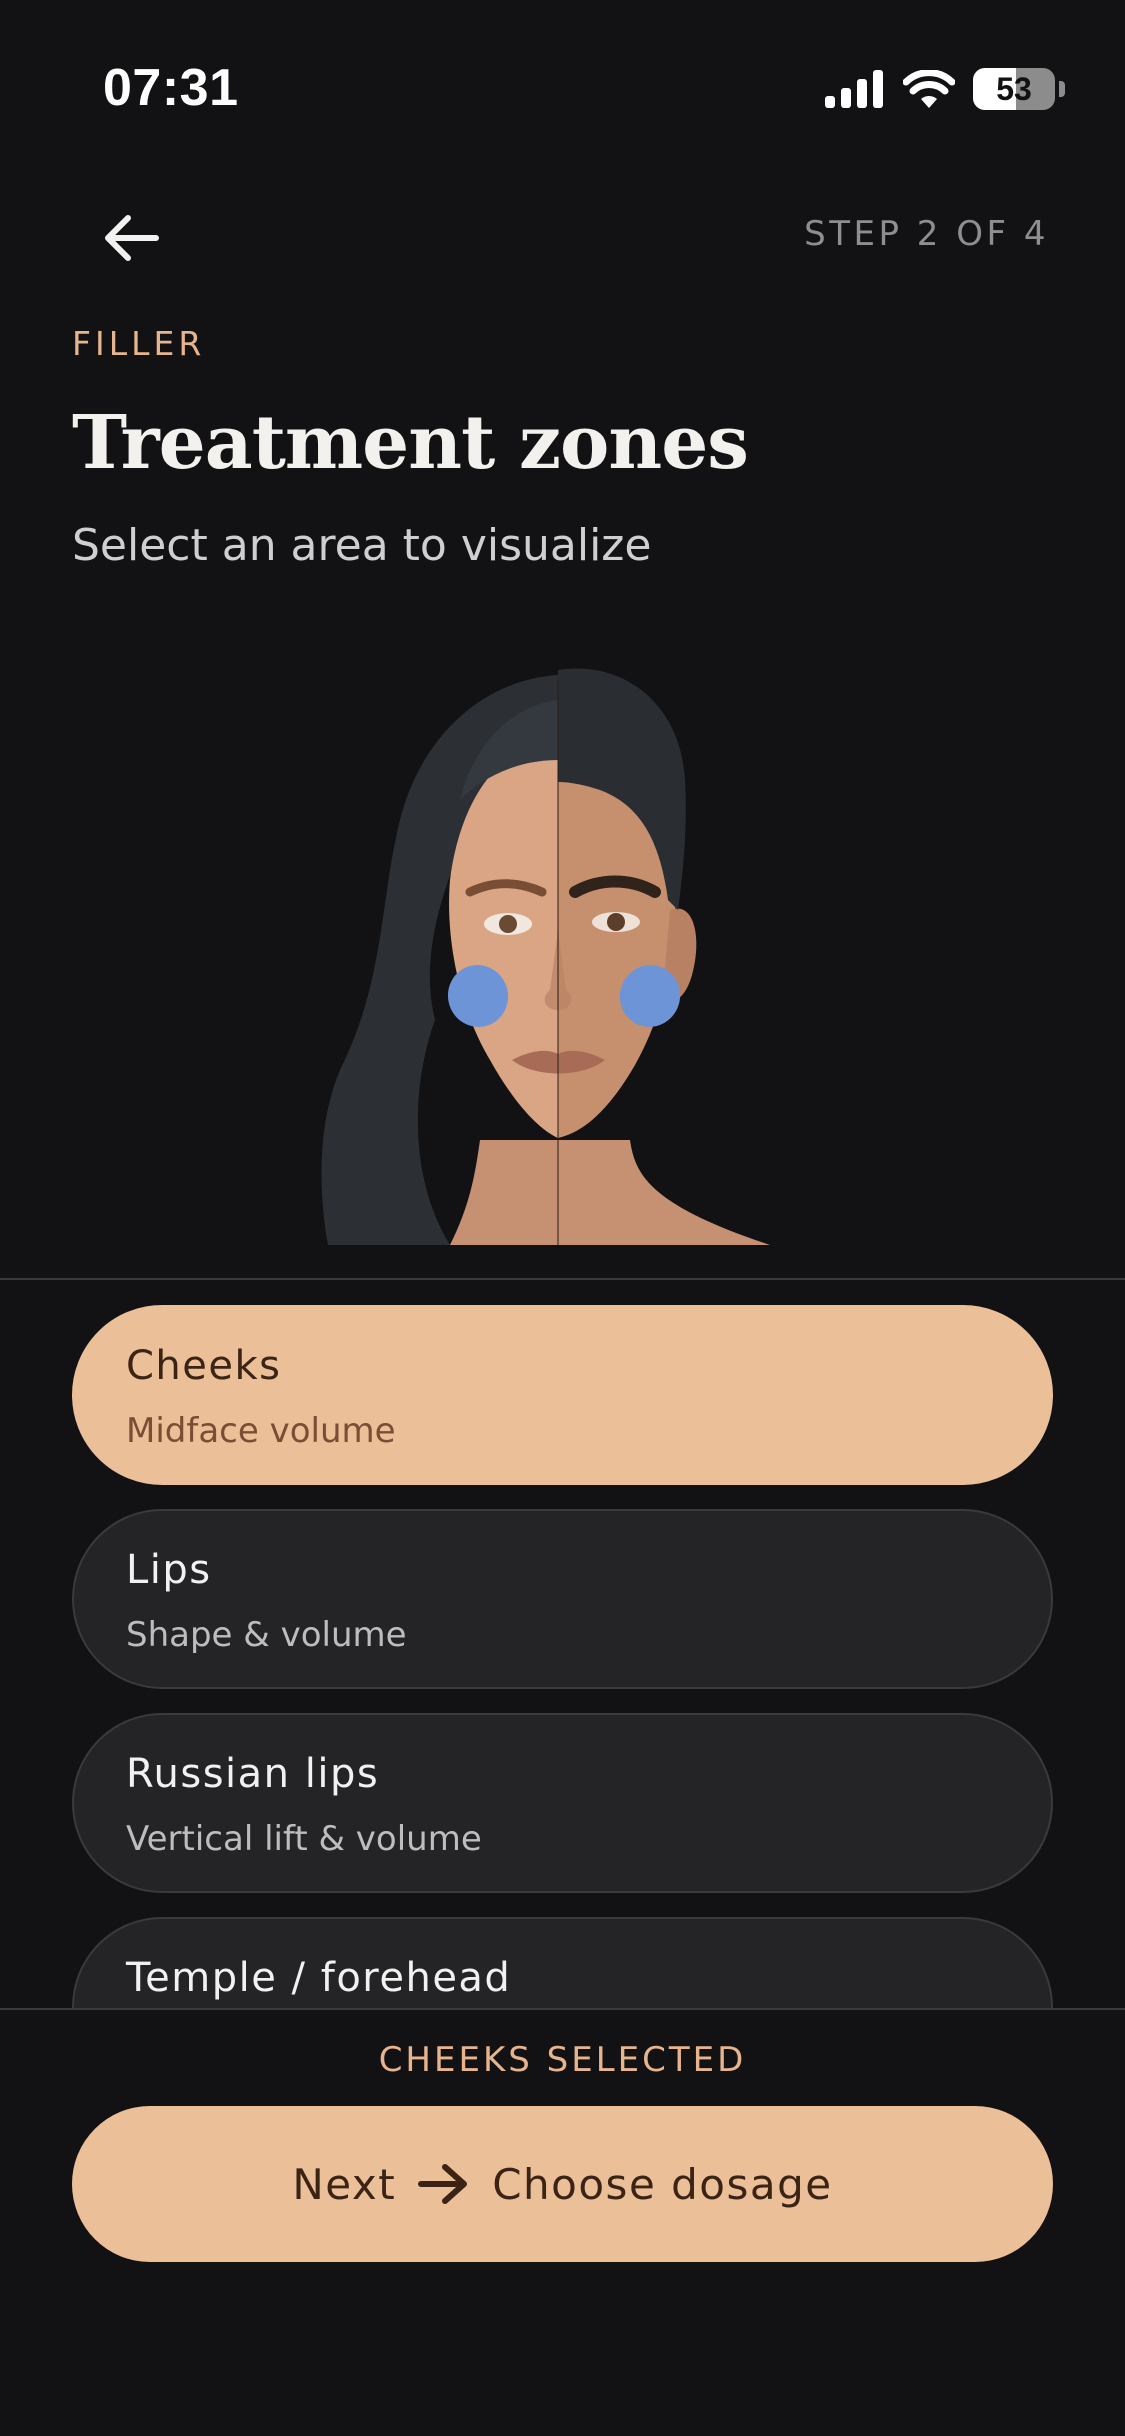 This screenshot has width=1125, height=2436. Describe the element at coordinates (261, 1431) in the screenshot. I see `zone-description: Midface volume` at that location.